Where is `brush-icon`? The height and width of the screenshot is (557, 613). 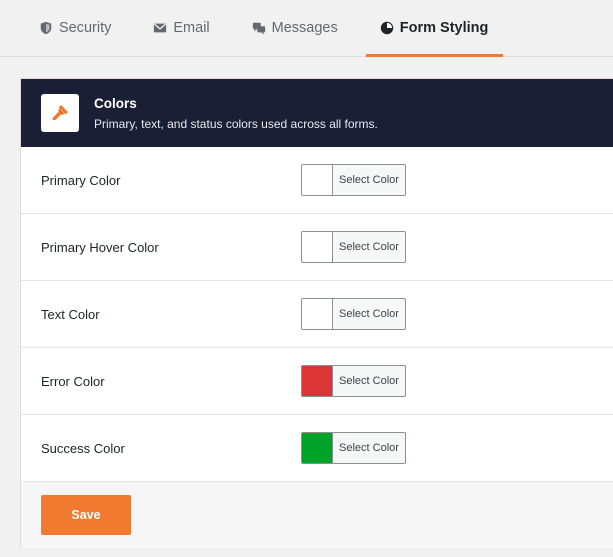 brush-icon is located at coordinates (60, 113).